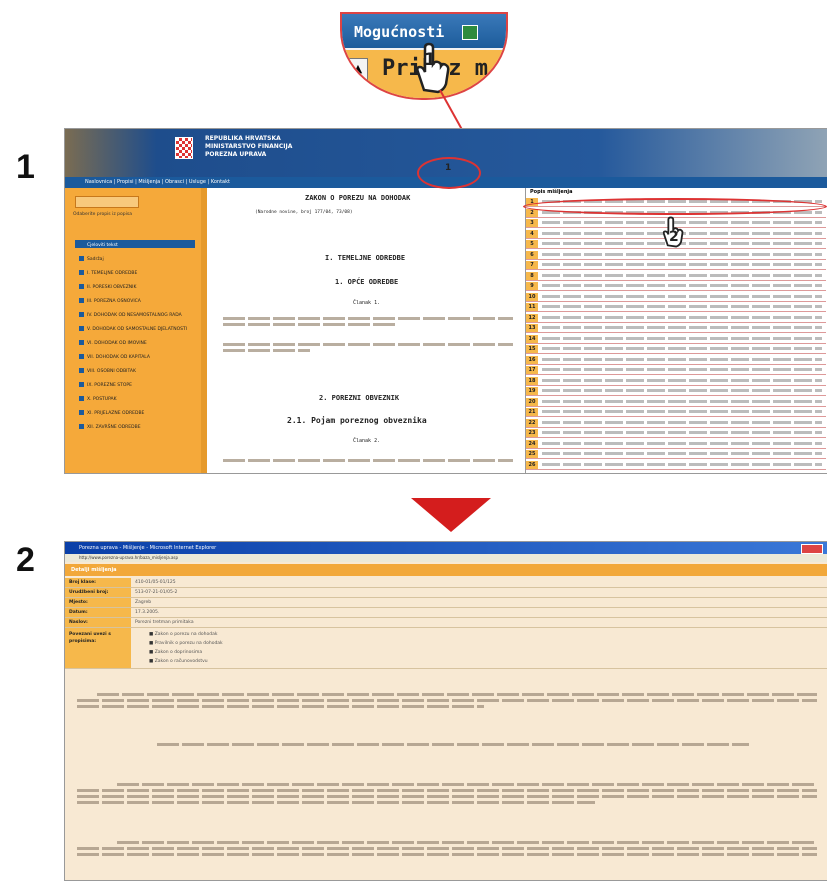 Image resolution: width=827 pixels, height=881 pixels. What do you see at coordinates (133, 329) in the screenshot?
I see `sidebar-item: V. DOHODAK OD SAMOSTALNE DJELATNOSTI` at bounding box center [133, 329].